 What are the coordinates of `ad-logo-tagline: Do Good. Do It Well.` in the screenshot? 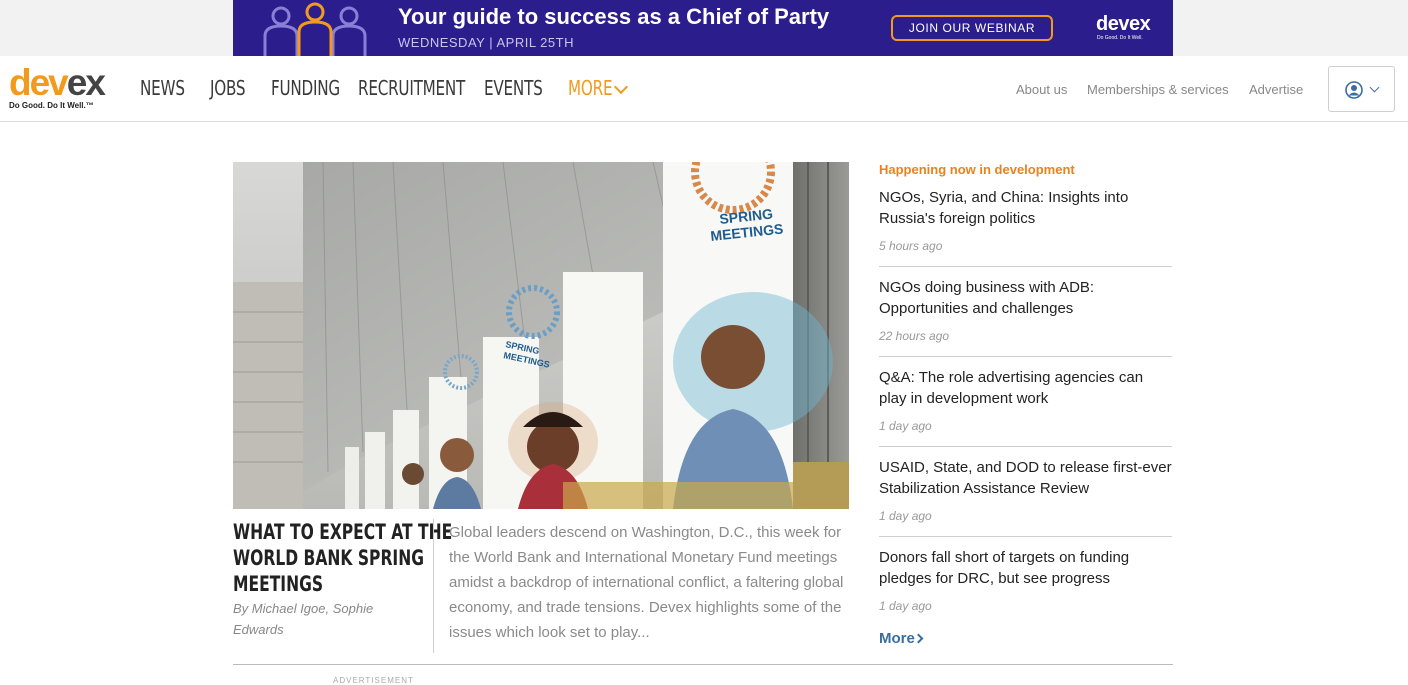 It's located at (1120, 38).